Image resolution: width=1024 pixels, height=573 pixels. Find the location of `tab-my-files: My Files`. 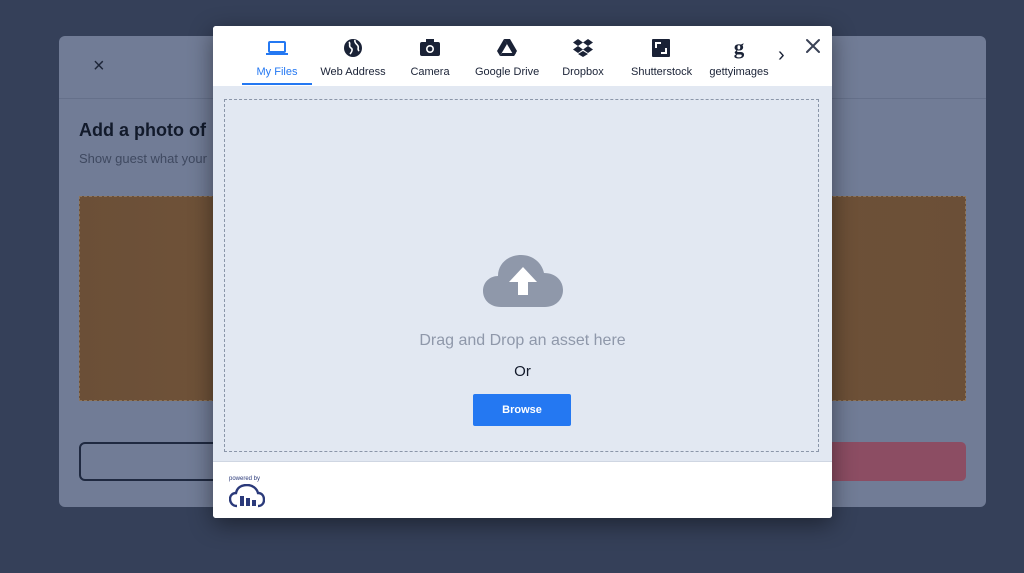

tab-my-files: My Files is located at coordinates (277, 59).